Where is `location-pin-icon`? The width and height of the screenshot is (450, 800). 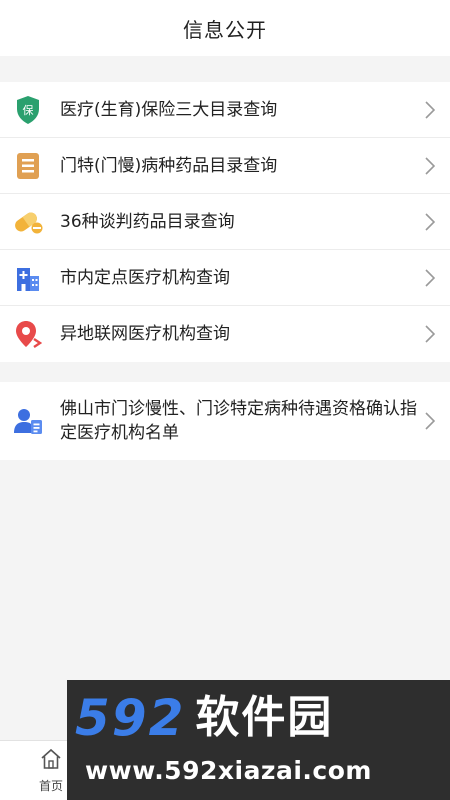 location-pin-icon is located at coordinates (28, 334).